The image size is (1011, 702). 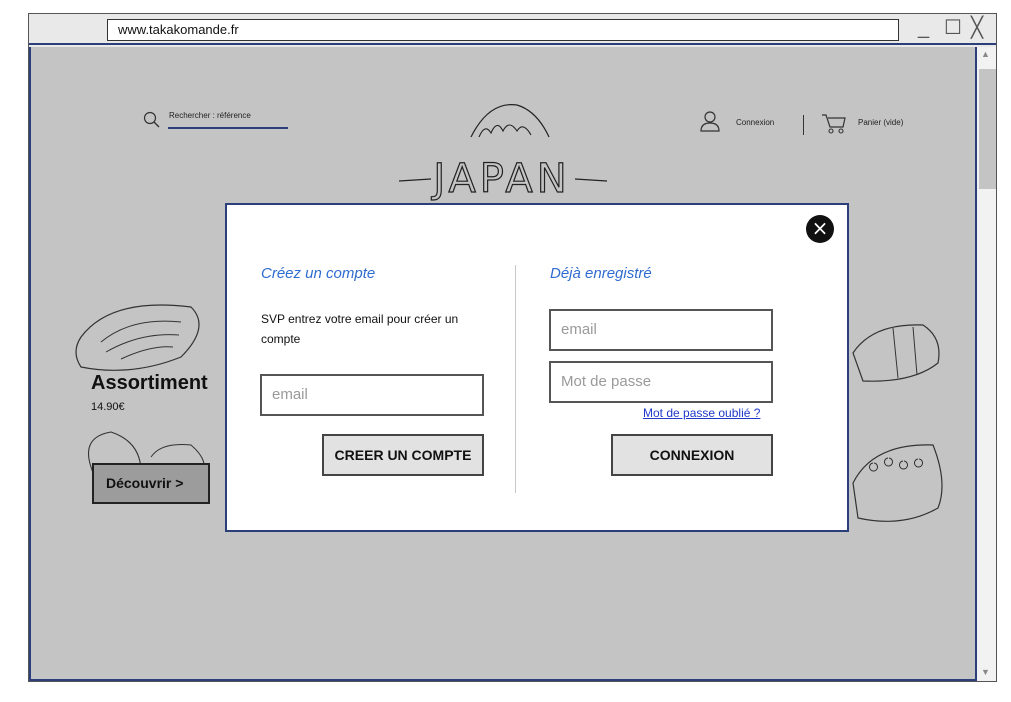 I want to click on maximize-icon: ☐, so click(x=953, y=28).